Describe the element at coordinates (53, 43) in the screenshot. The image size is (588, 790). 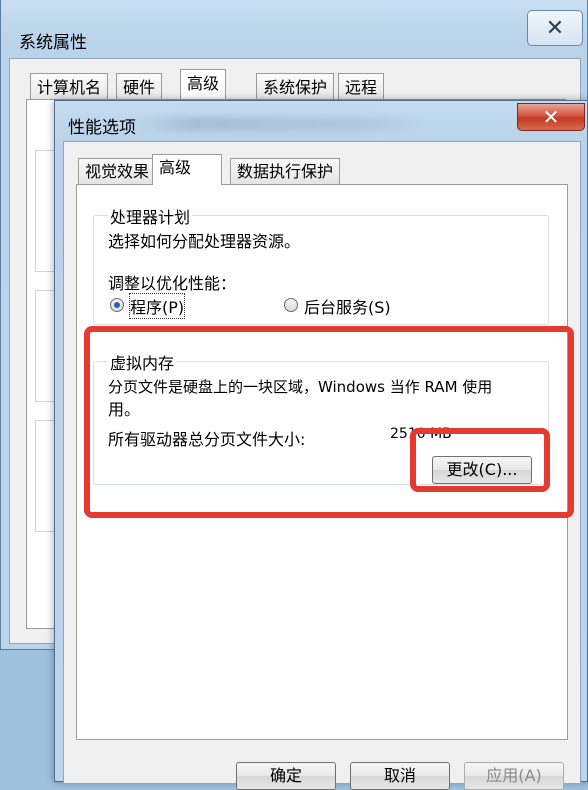
I see `window-title: 系统属性` at that location.